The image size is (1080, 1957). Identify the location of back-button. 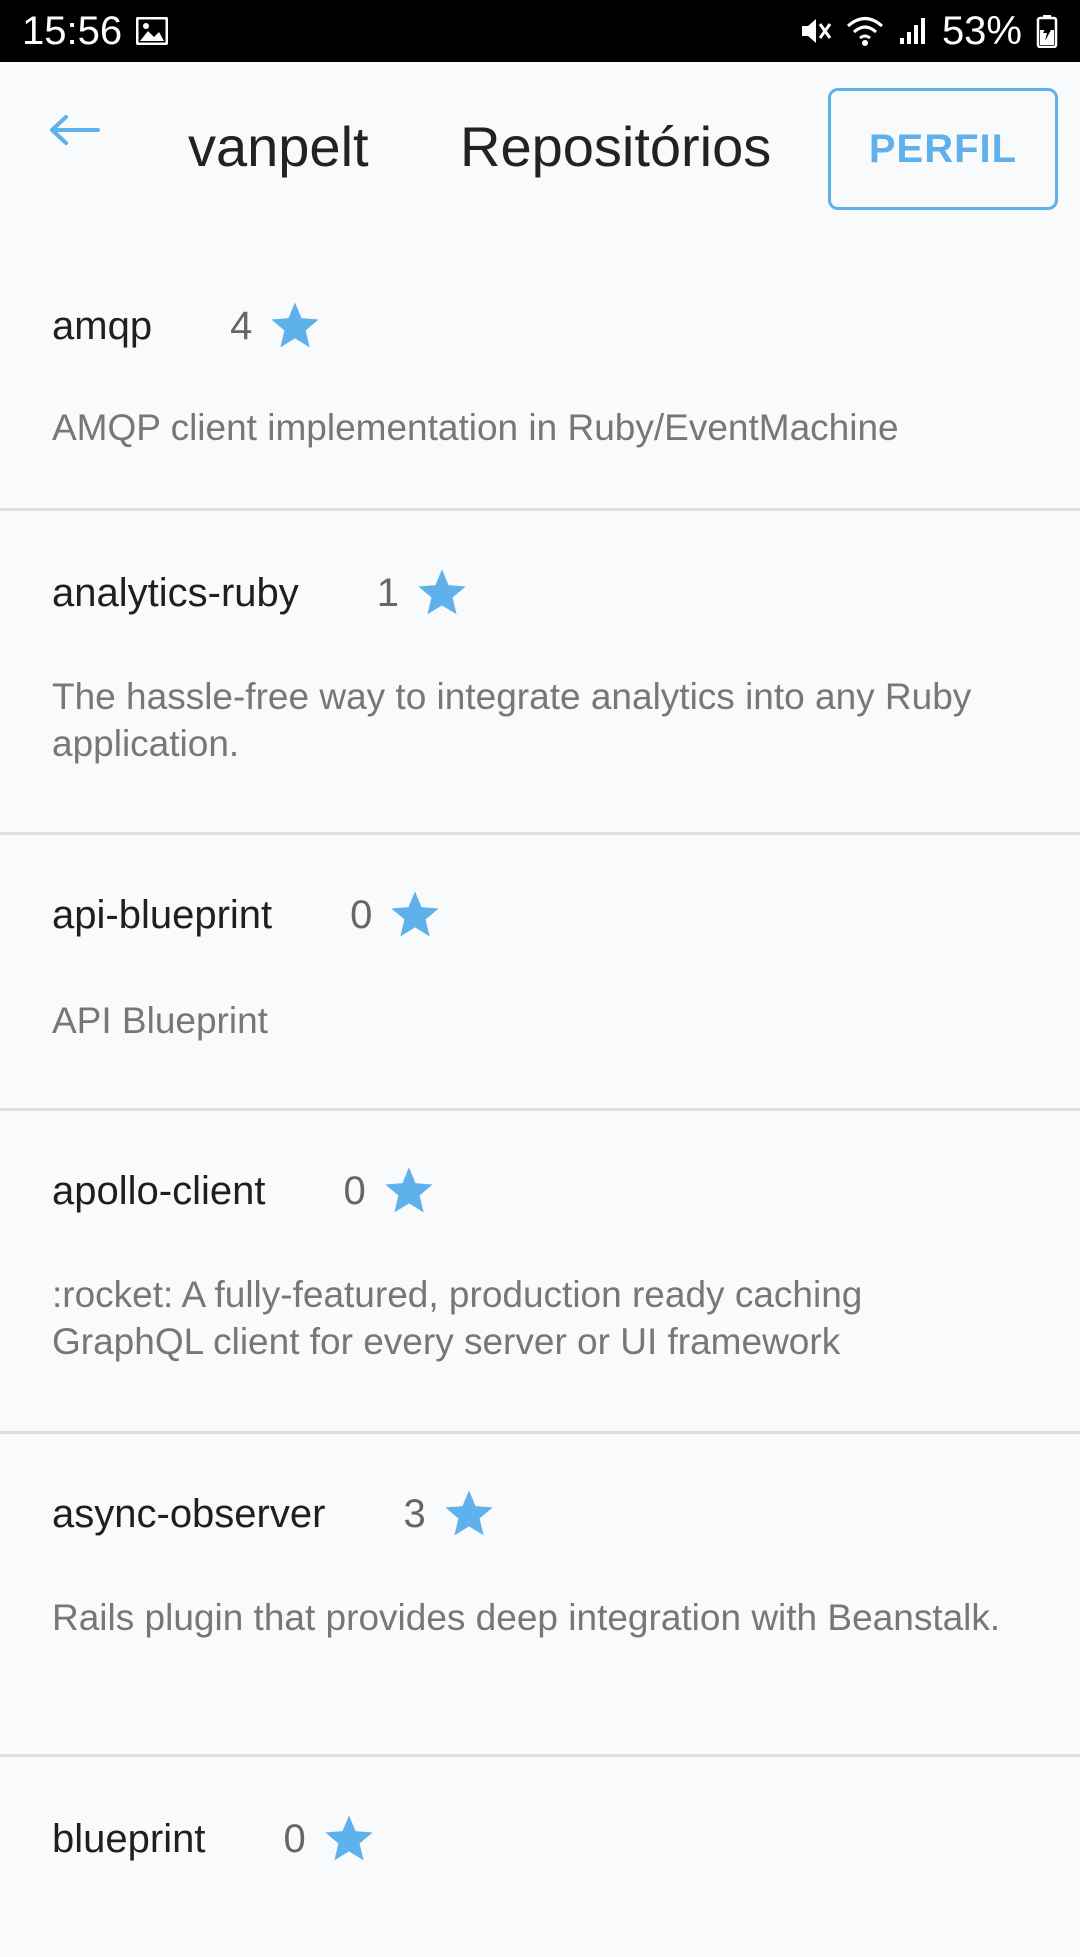
(74, 132).